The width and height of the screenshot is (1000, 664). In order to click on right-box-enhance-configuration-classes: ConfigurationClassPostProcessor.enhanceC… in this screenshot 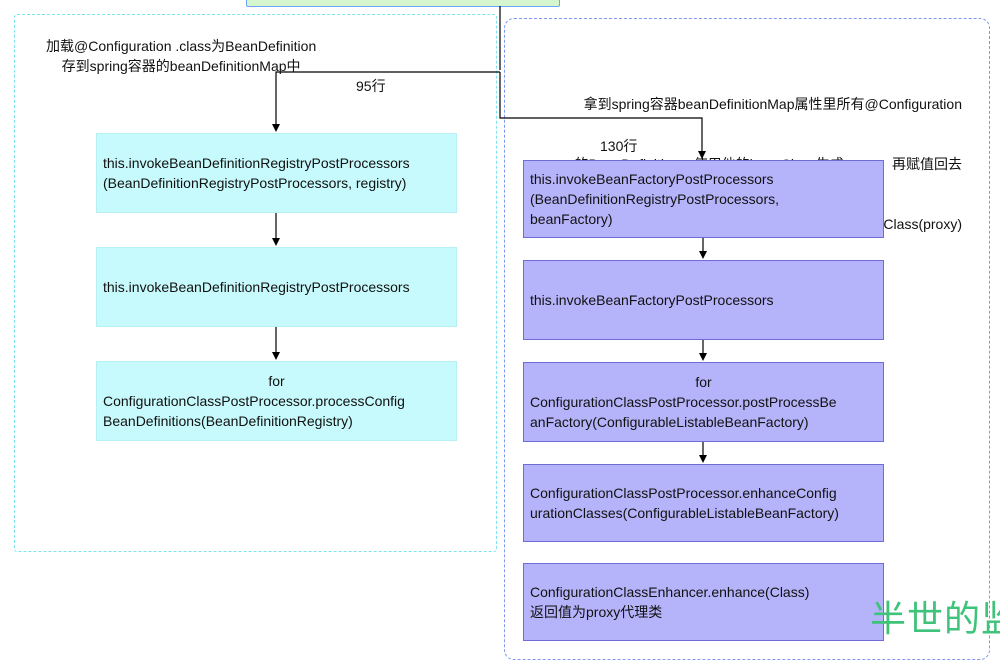, I will do `click(703, 503)`.